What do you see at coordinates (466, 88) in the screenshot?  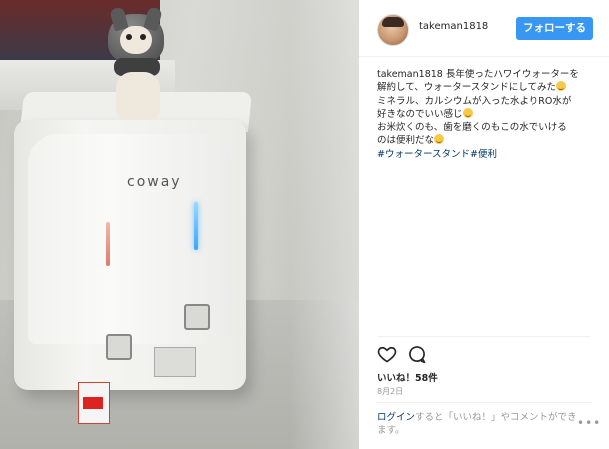 I see `caption-text-2: 解約して、ウォータースタンドにしてみた` at bounding box center [466, 88].